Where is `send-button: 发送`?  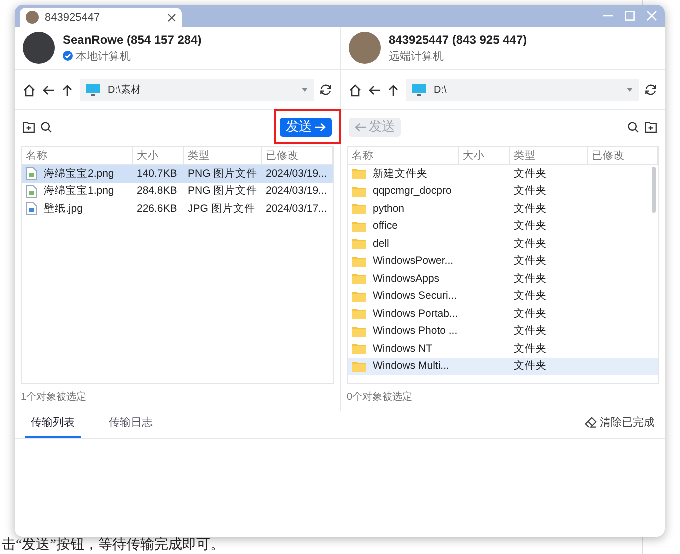
send-button: 发送 is located at coordinates (306, 127).